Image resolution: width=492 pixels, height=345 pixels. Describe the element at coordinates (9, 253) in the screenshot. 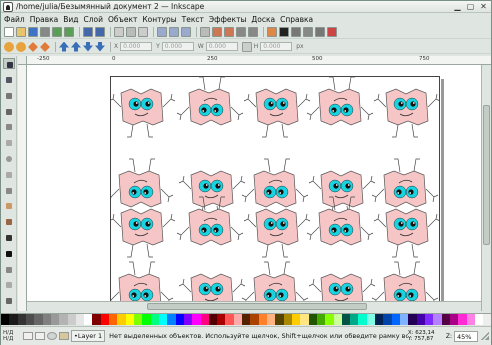

I see `text-icon` at that location.